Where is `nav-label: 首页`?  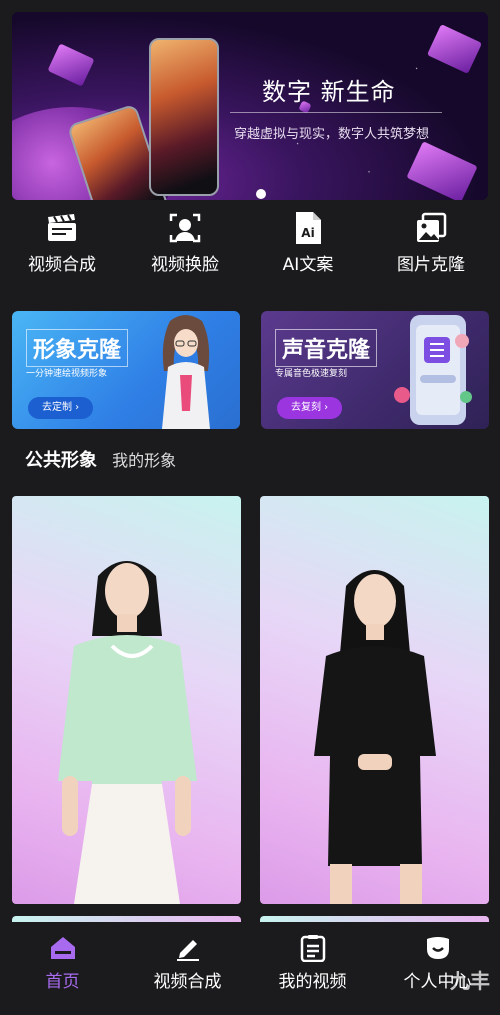 nav-label: 首页 is located at coordinates (62, 982).